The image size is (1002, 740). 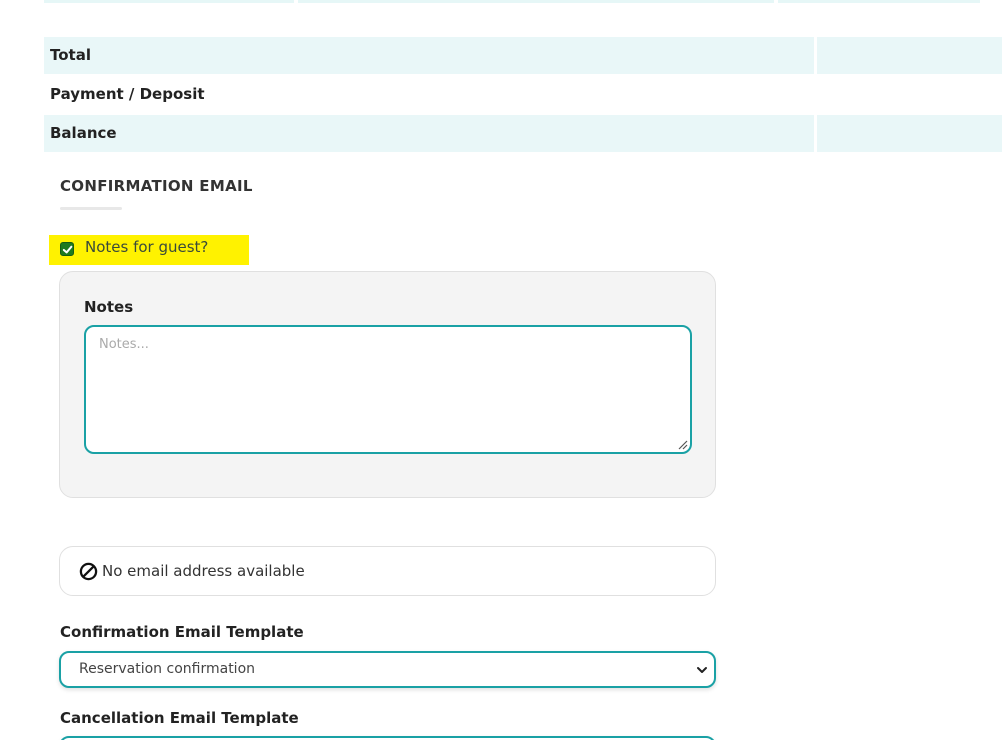 I want to click on check-icon, so click(x=67, y=249).